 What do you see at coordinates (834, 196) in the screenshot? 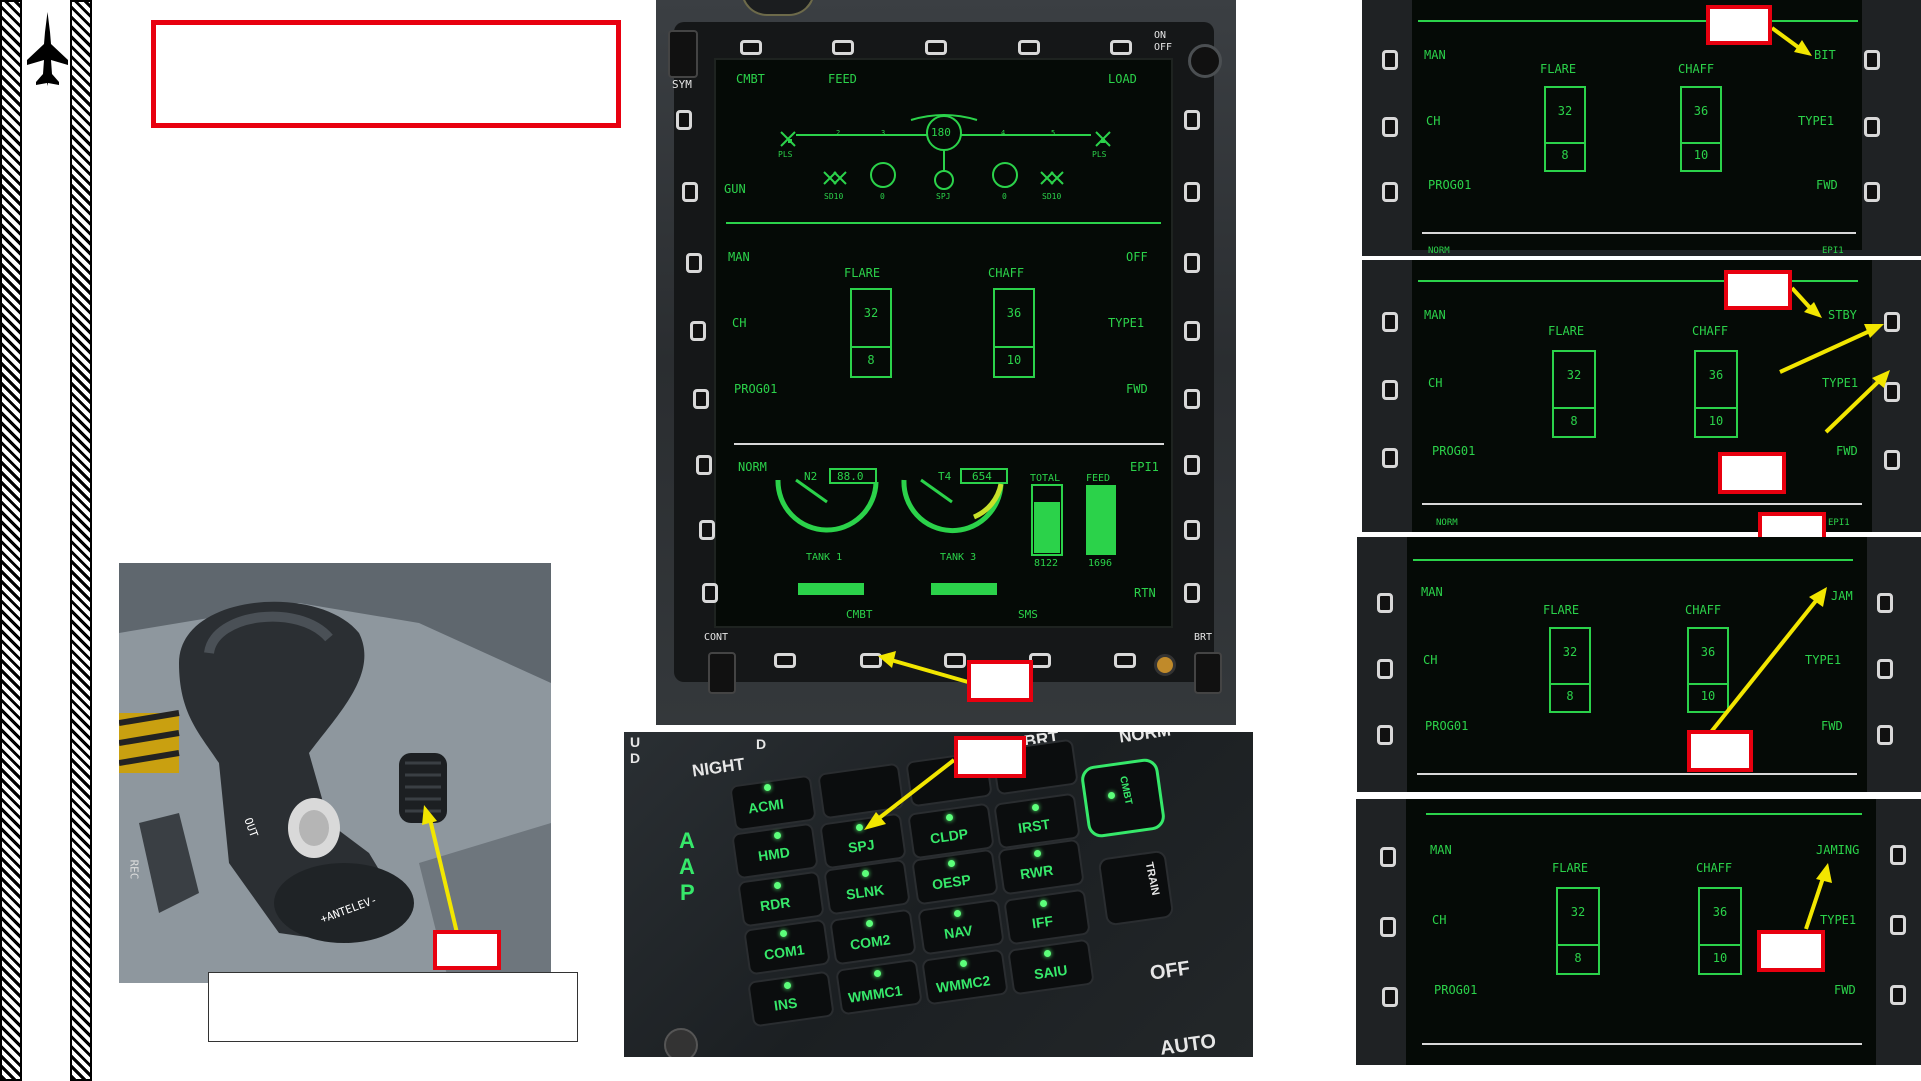
I see `sd10-left: SD10` at bounding box center [834, 196].